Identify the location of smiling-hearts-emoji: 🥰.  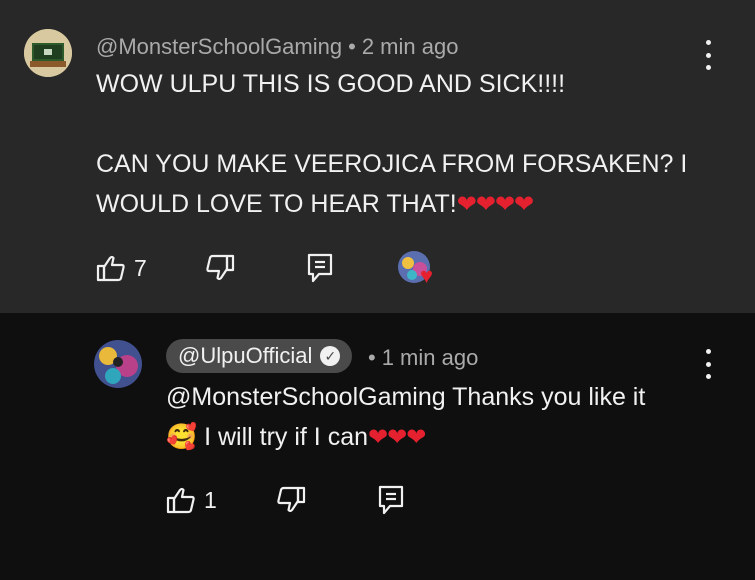
(182, 437).